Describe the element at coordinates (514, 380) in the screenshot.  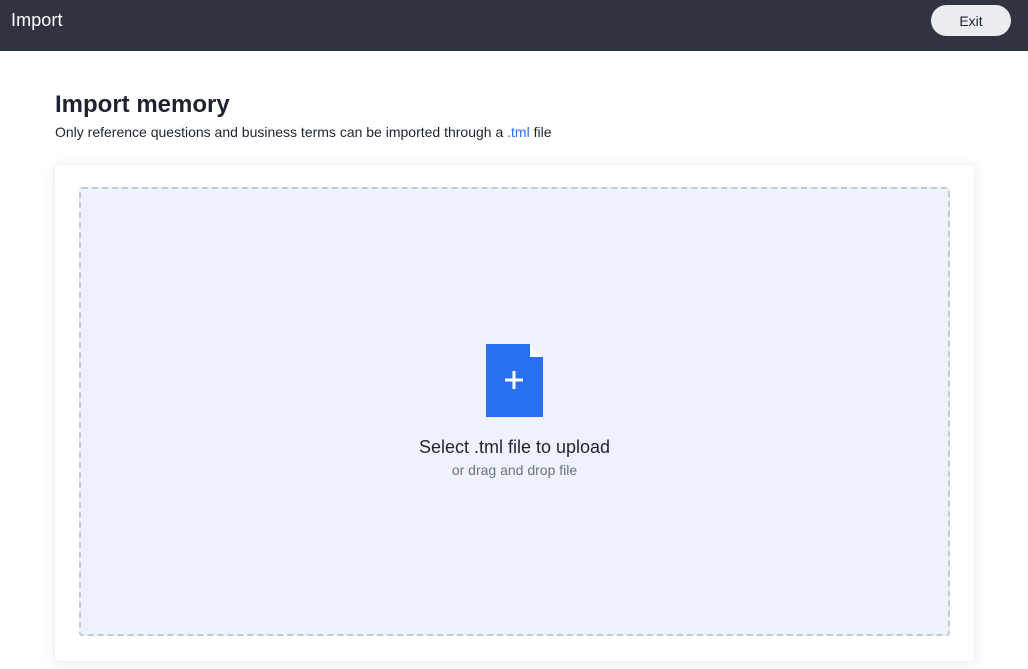
I see `file-plus-icon` at that location.